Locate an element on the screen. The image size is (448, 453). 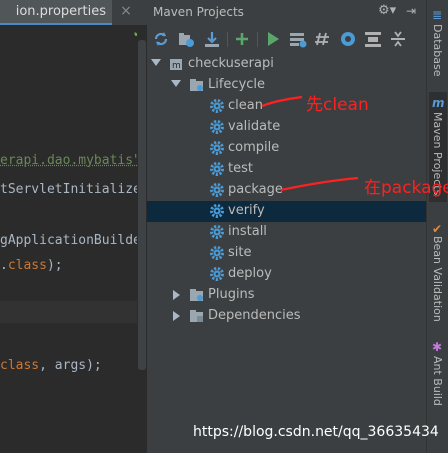
annotation-underline-clean is located at coordinates (282, 101).